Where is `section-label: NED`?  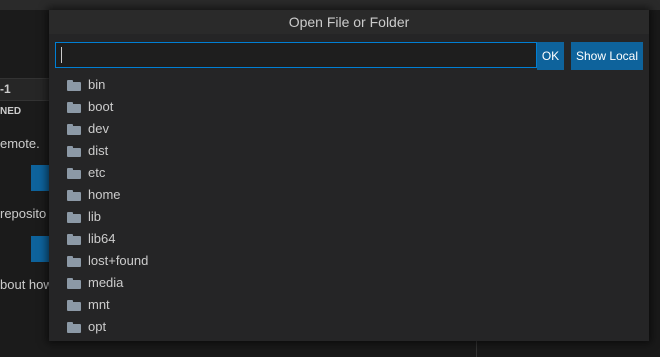 section-label: NED is located at coordinates (11, 111).